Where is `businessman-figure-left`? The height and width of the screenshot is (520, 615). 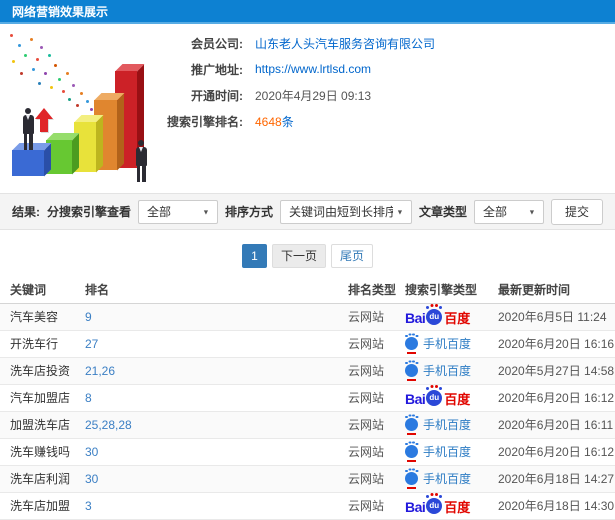 businessman-figure-left is located at coordinates (28, 129).